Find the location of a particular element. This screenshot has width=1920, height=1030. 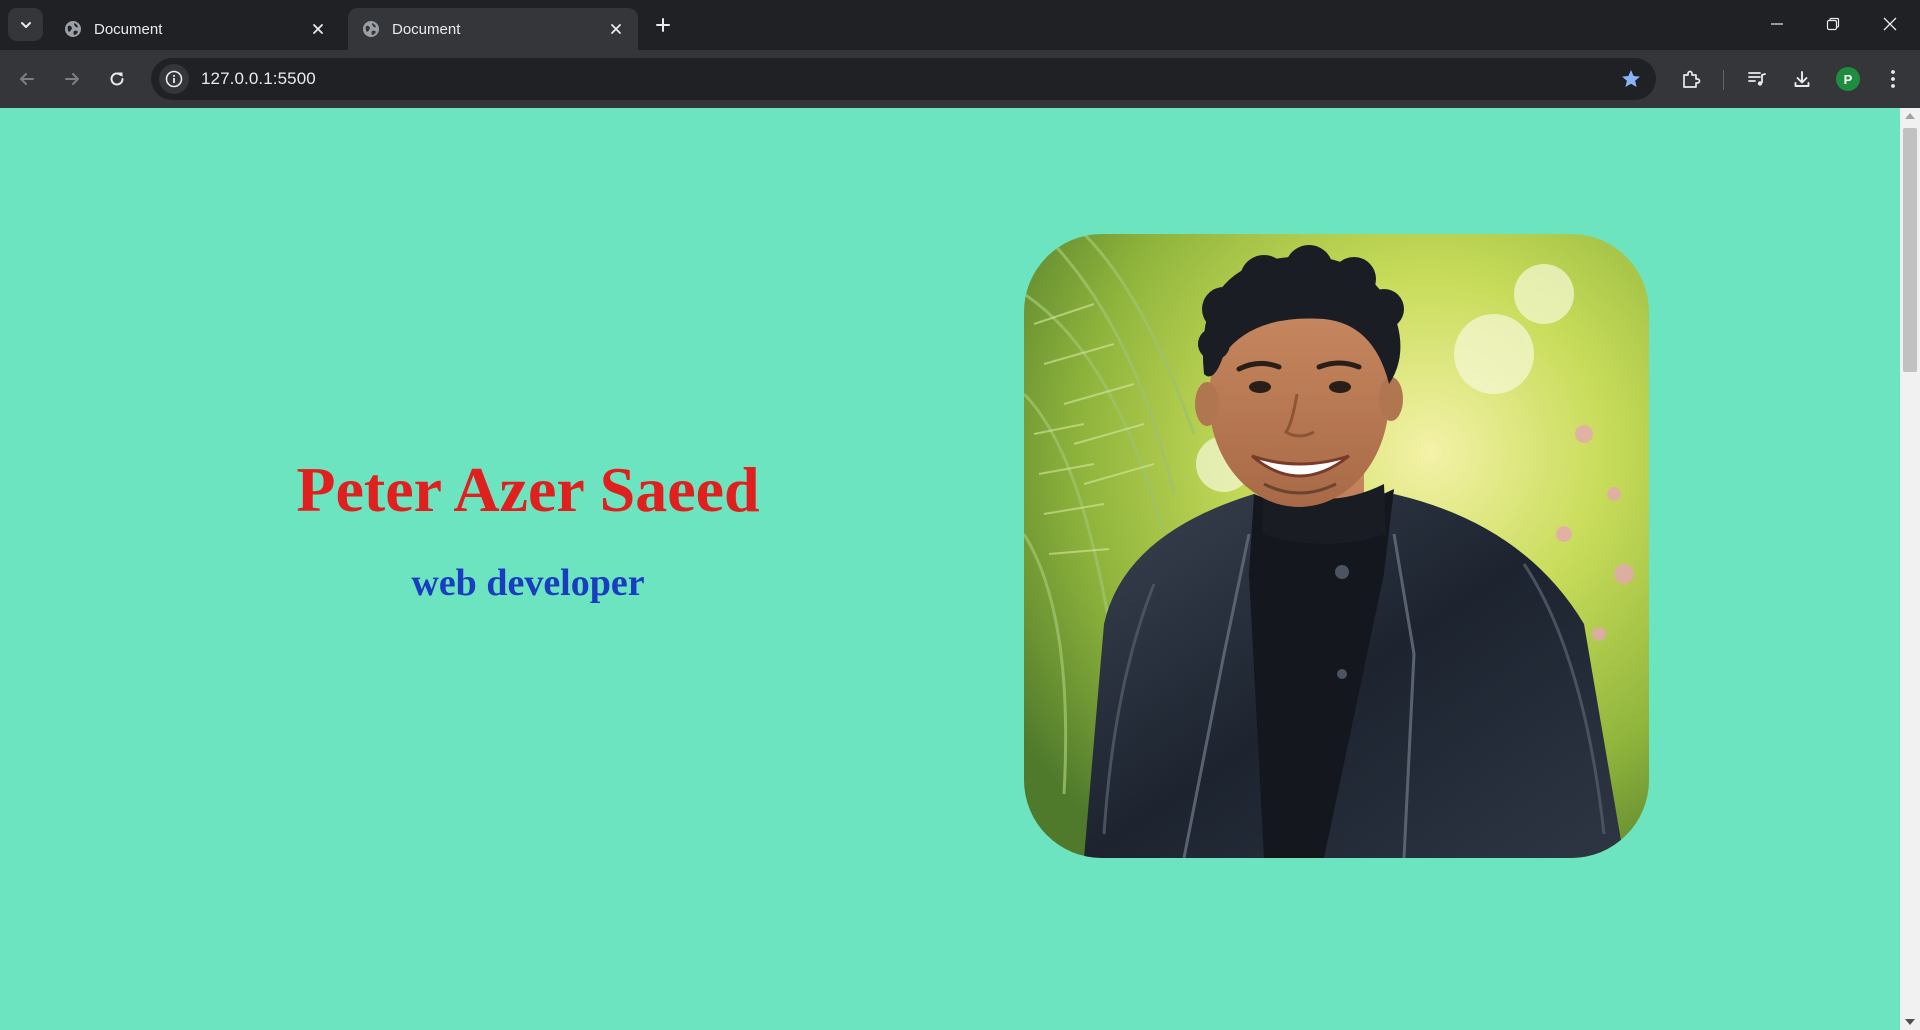

scroll-down-arrow is located at coordinates (1910, 1022).